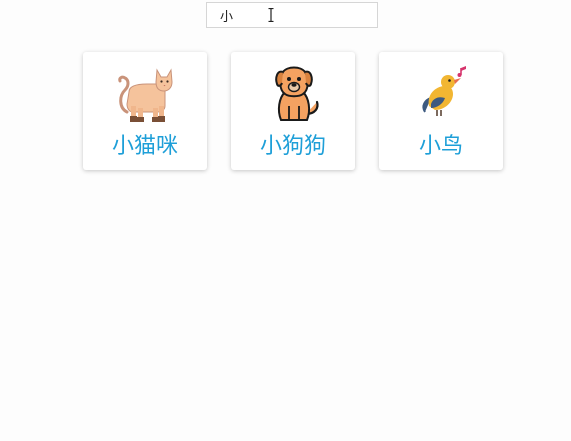 This screenshot has height=441, width=571. I want to click on search-input, so click(292, 15).